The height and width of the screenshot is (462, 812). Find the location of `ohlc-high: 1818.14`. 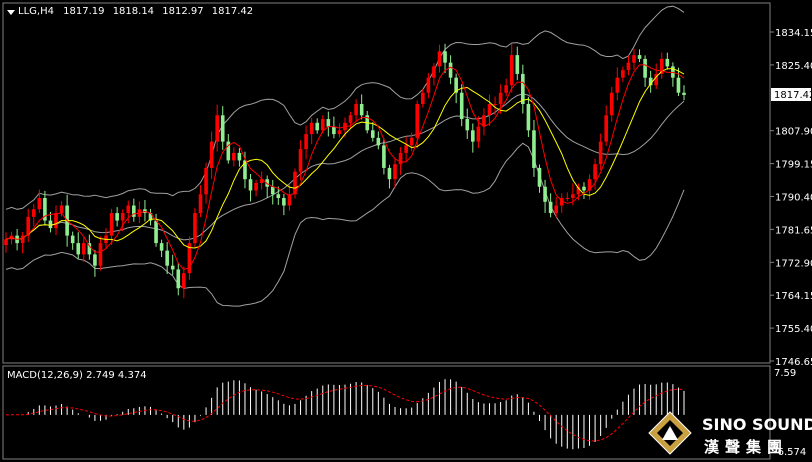

ohlc-high: 1818.14 is located at coordinates (133, 11).